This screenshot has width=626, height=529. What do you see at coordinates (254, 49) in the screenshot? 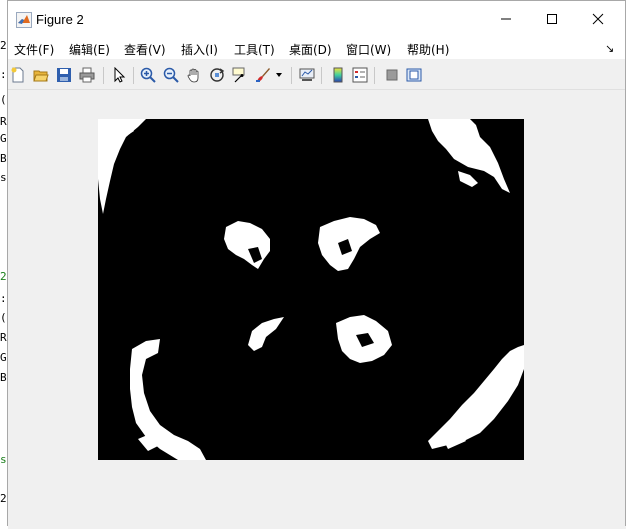
I see `menu-tools: 工具(T)` at bounding box center [254, 49].